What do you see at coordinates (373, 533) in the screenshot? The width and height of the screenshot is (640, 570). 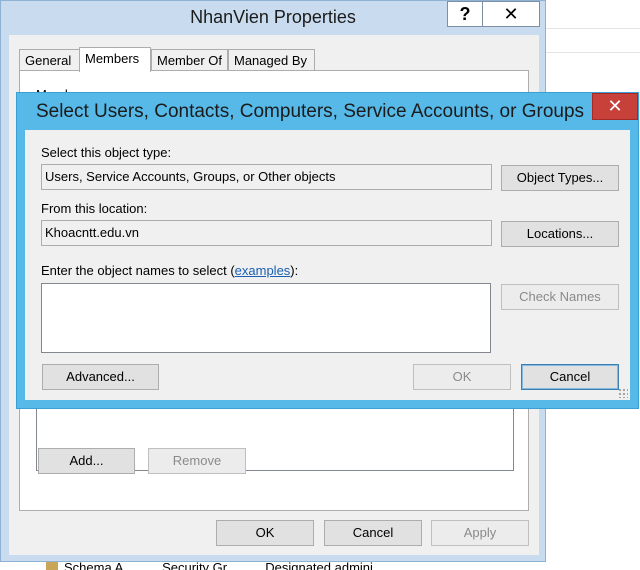 I see `cancel-button: Cancel` at bounding box center [373, 533].